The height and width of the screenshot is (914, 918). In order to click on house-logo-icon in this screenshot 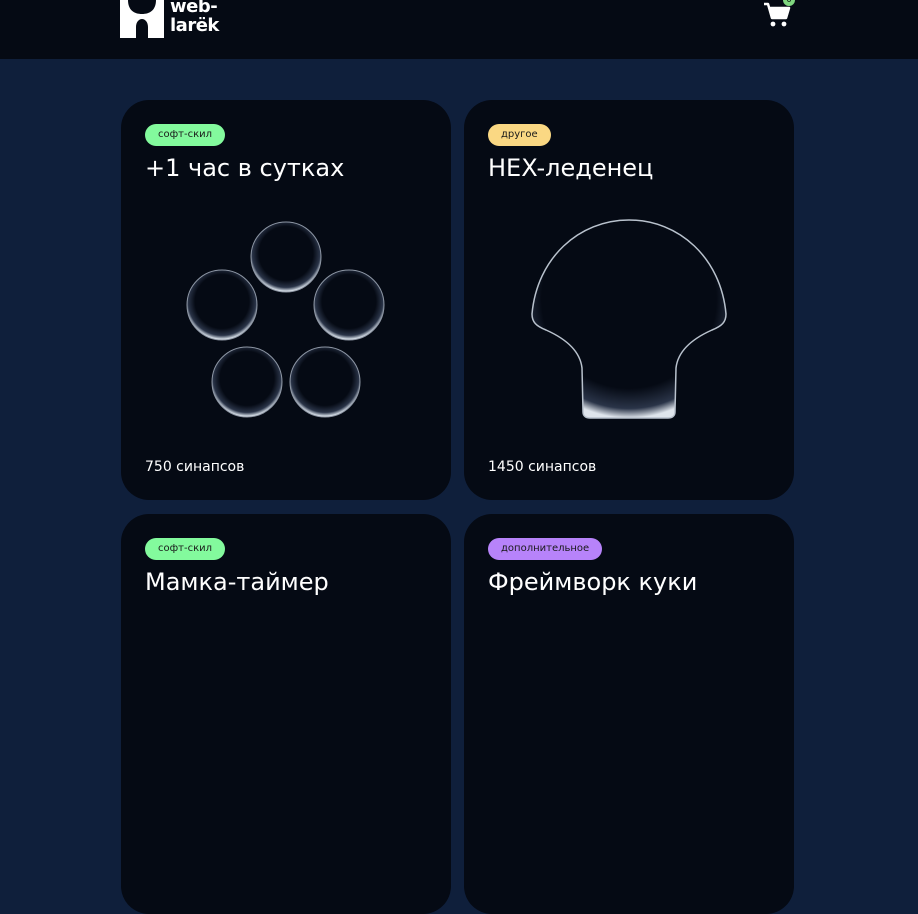, I will do `click(142, 19)`.